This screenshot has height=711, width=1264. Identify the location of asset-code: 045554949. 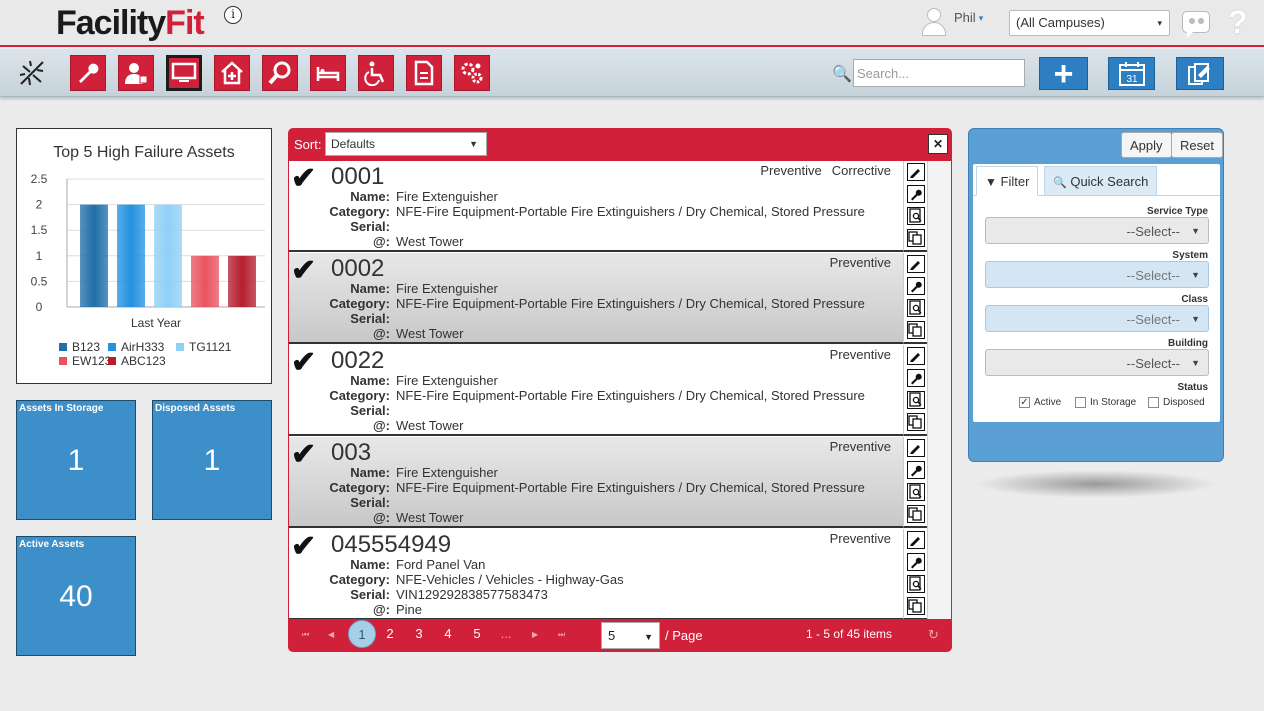
(391, 545).